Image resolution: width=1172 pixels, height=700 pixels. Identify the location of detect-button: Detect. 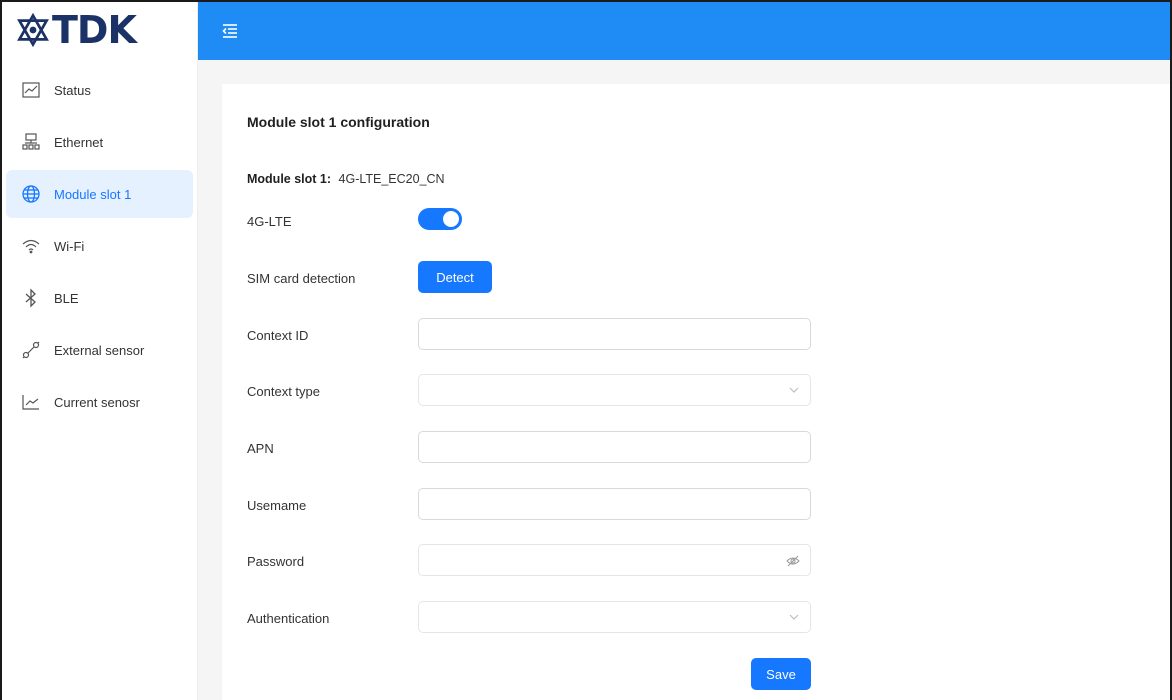
(455, 277).